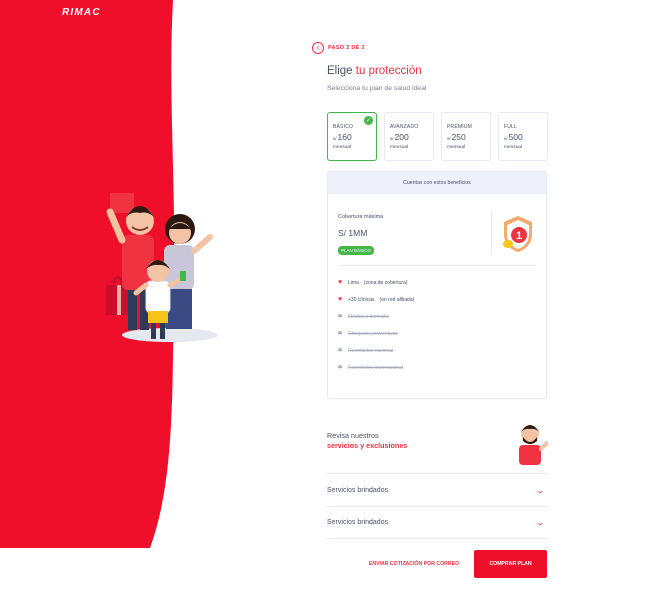  What do you see at coordinates (344, 137) in the screenshot?
I see `plan-price-value: 160` at bounding box center [344, 137].